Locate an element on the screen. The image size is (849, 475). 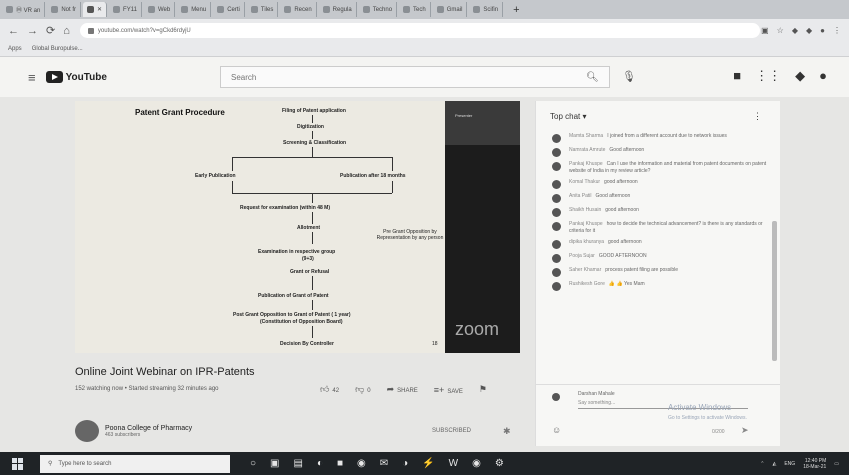
chat-scrollbar is located at coordinates (774, 291).